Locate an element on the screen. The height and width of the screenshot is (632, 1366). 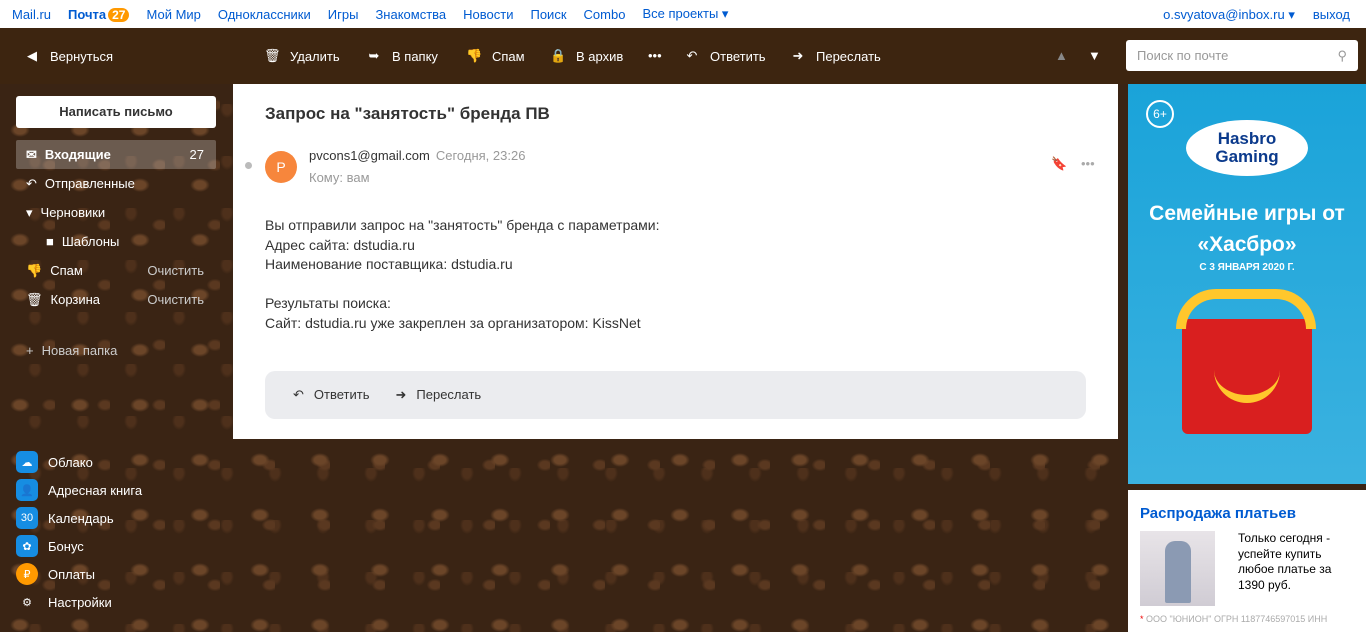
mcdonalds-arches is located at coordinates (1246, 309).